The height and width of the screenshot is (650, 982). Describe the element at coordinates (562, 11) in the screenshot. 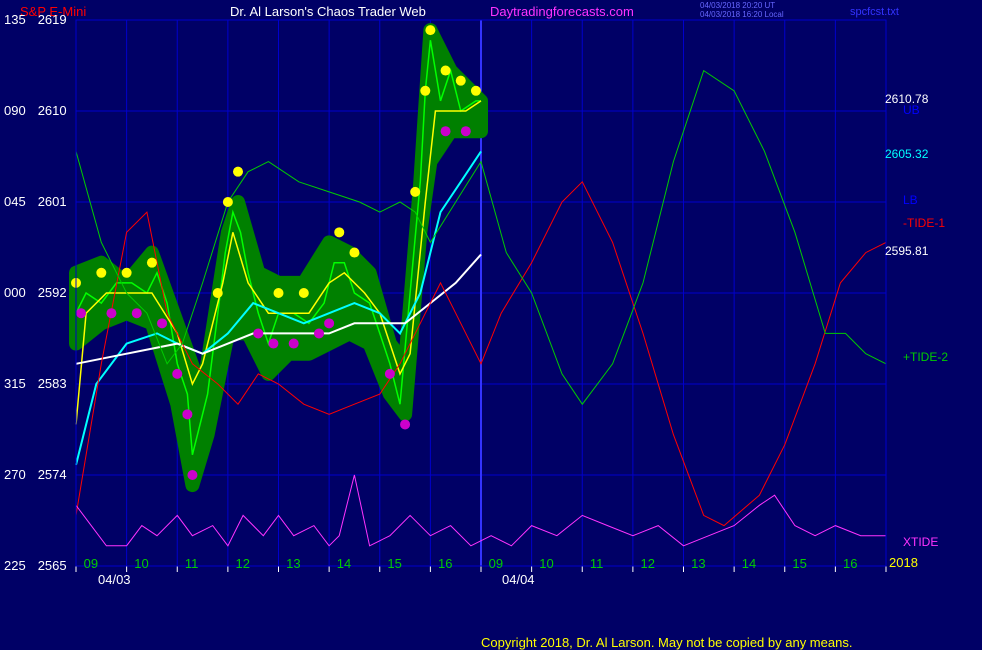

I see `site-link: Daytradingforecasts.com` at that location.